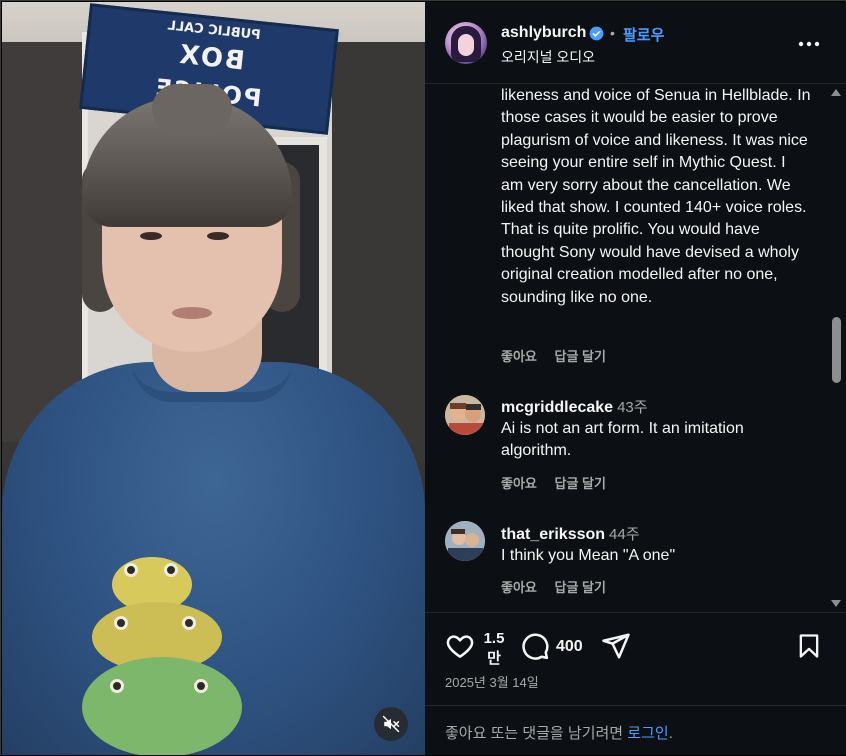 Image resolution: width=846 pixels, height=756 pixels. I want to click on login-prompt-message: 좋아요 또는 댓글을 남기려면, so click(536, 733).